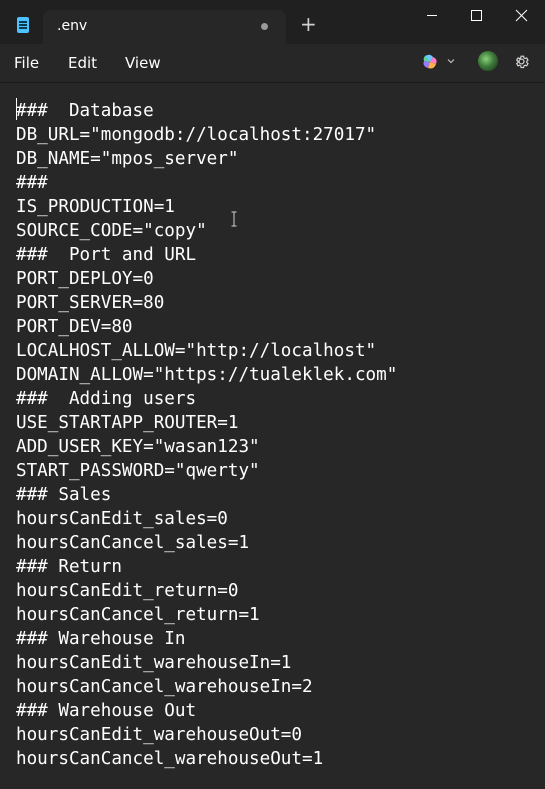  Describe the element at coordinates (64, 495) in the screenshot. I see `editor-line: ### Sales` at that location.